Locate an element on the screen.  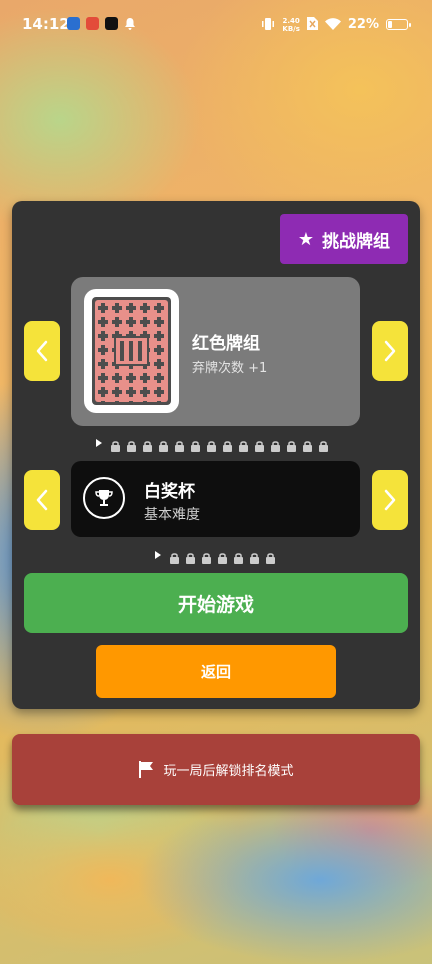
red-deck-card-back-image is located at coordinates (131, 351).